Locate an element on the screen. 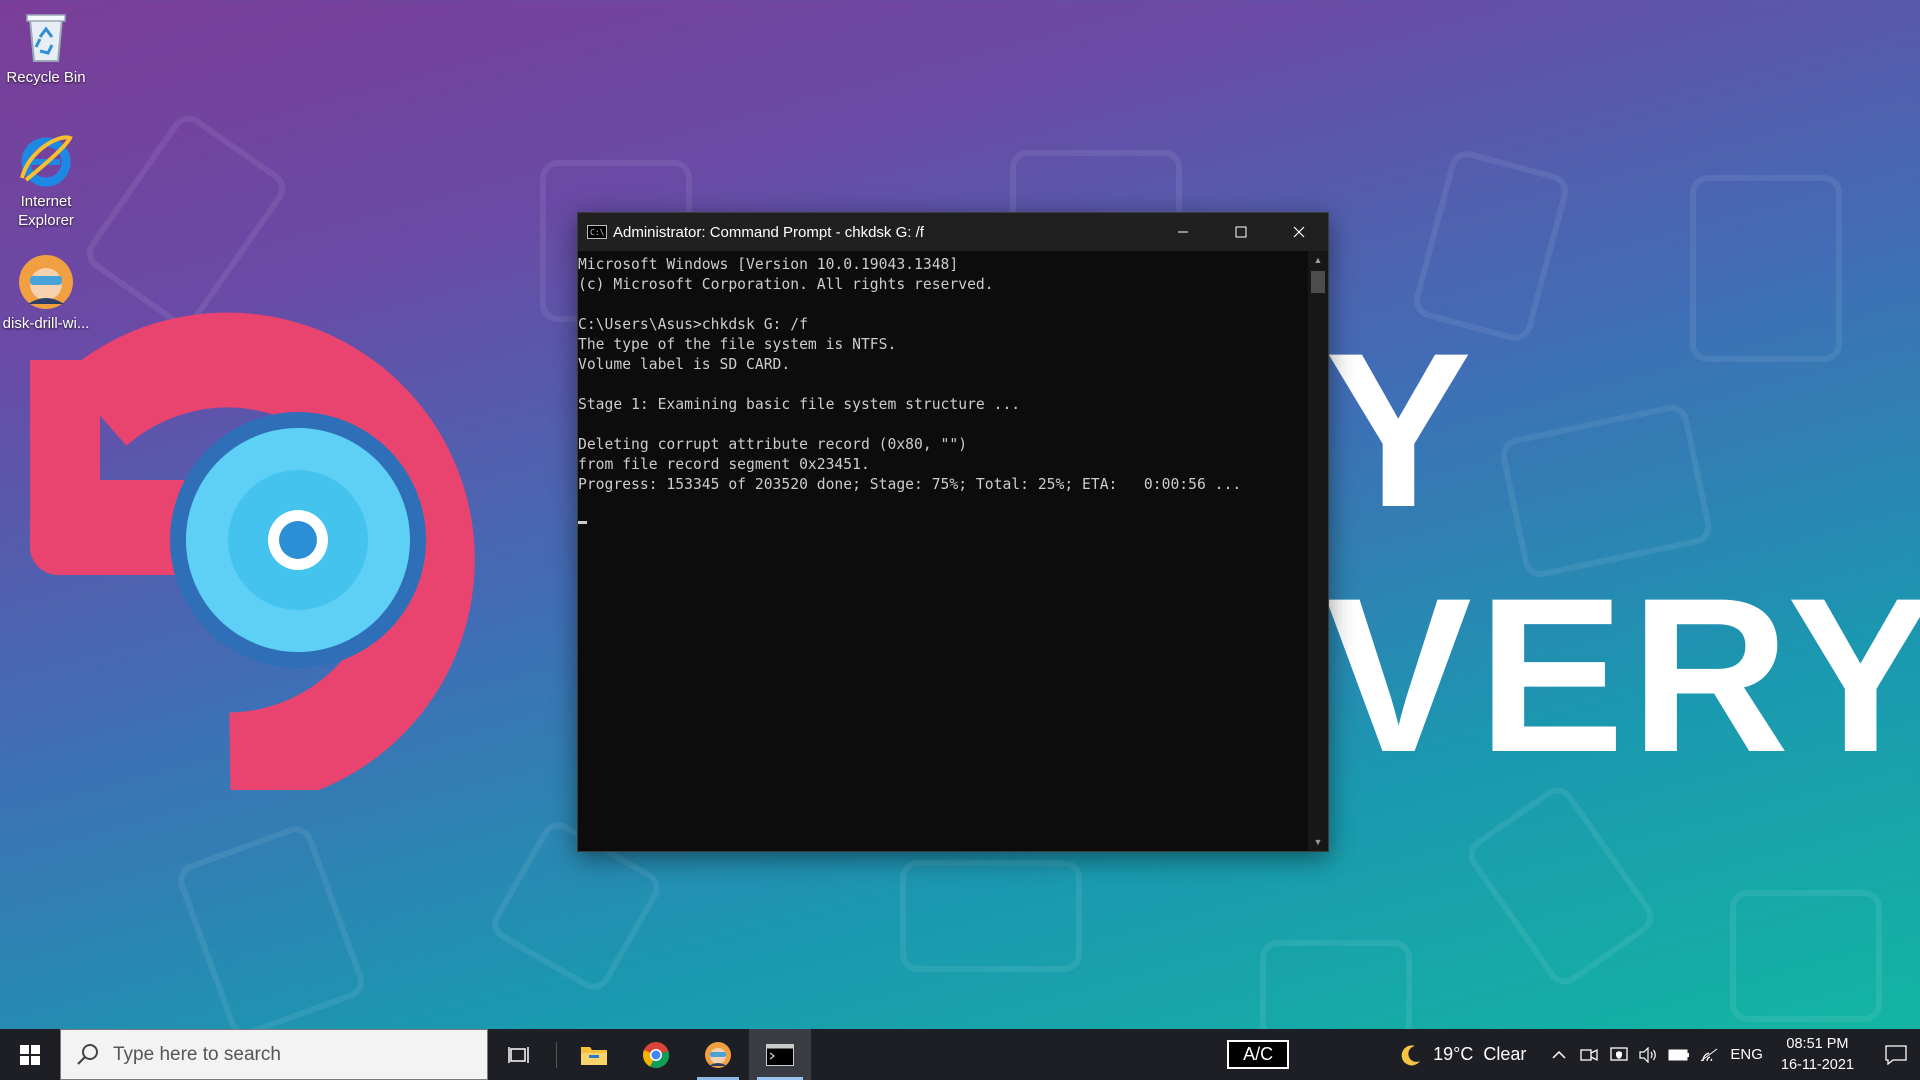  taskbar-app-disk-drill is located at coordinates (718, 1054).